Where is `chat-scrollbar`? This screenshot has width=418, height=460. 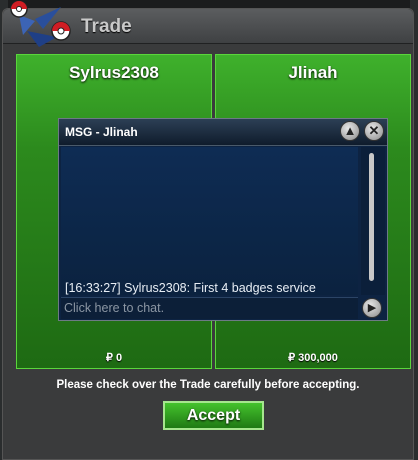 chat-scrollbar is located at coordinates (373, 221).